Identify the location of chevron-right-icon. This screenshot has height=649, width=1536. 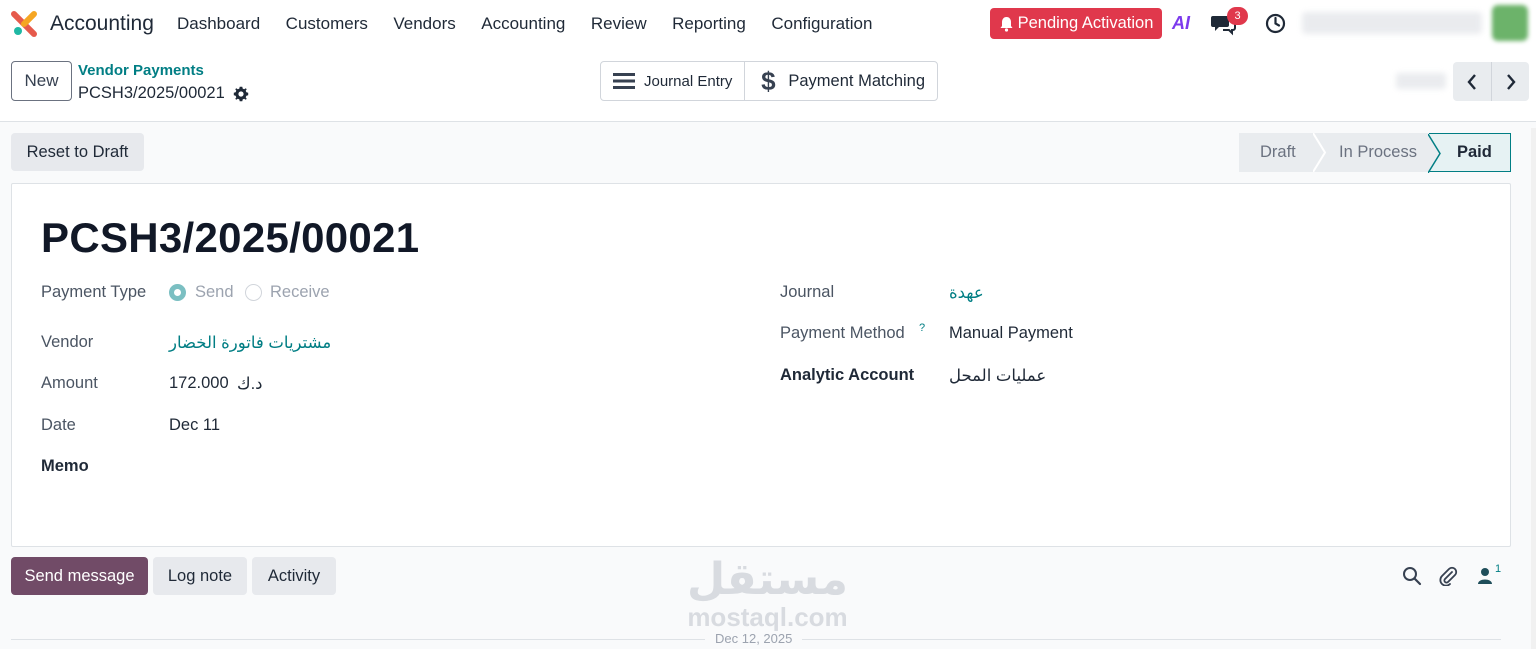
(1511, 81).